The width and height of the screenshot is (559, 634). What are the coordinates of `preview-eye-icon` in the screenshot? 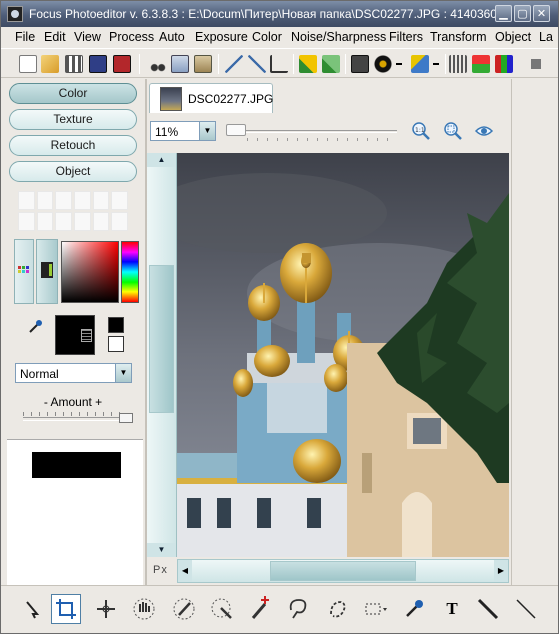 It's located at (484, 131).